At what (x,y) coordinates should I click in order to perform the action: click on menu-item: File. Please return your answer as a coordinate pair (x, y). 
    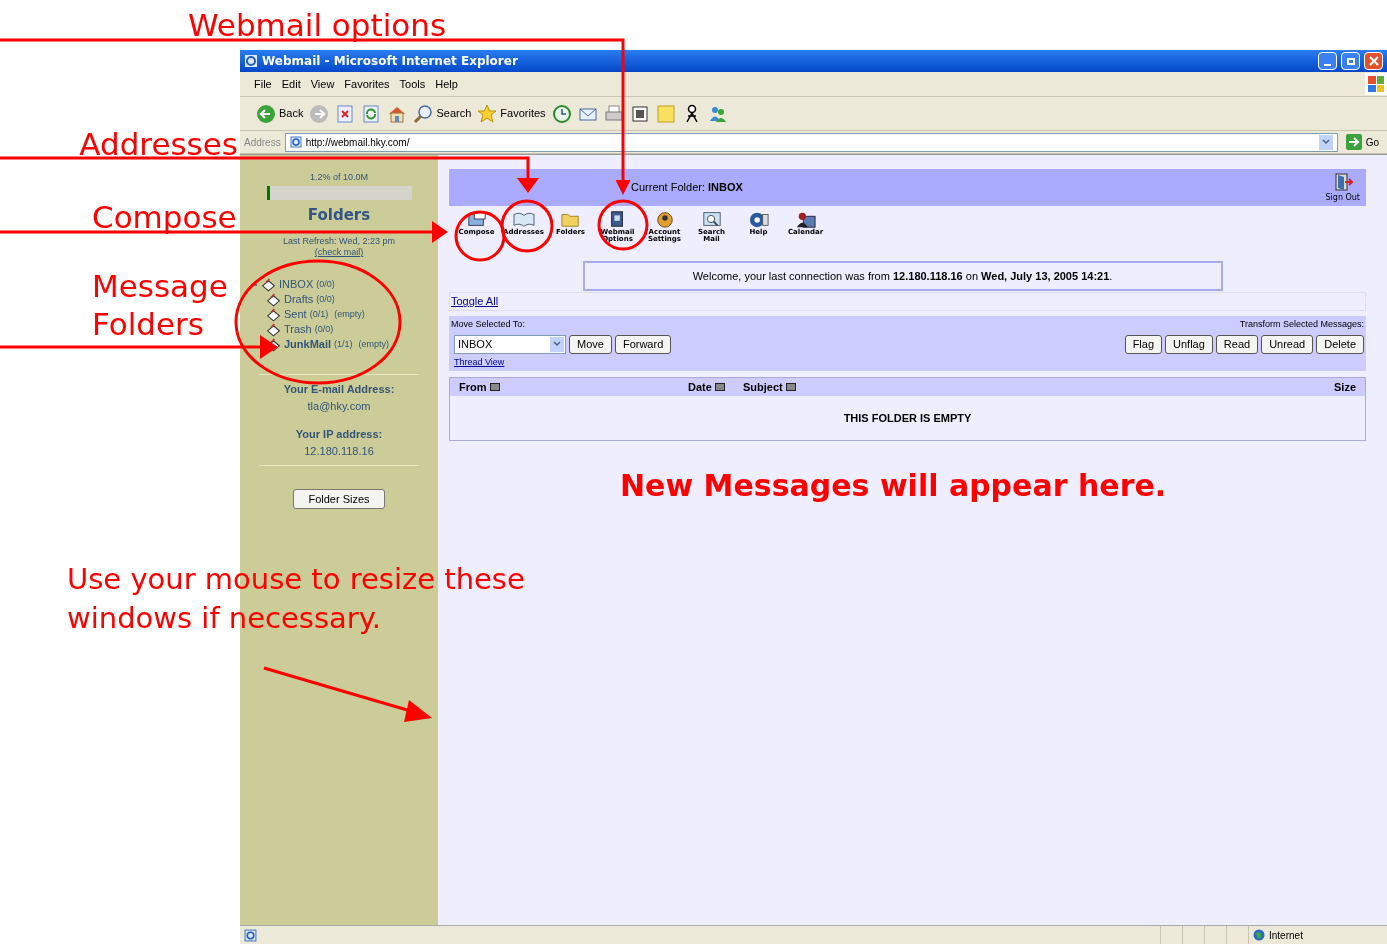
    Looking at the image, I should click on (263, 84).